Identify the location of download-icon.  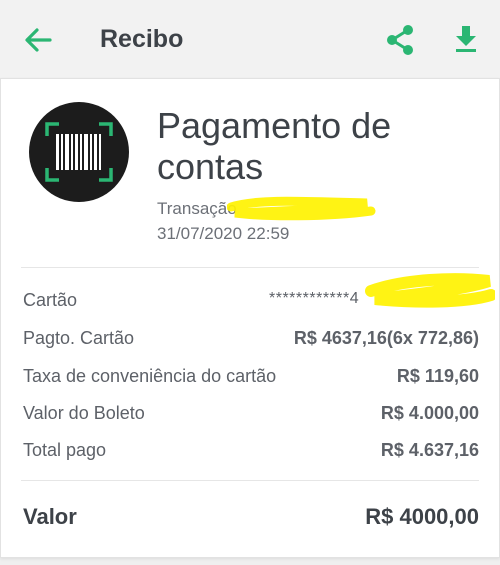
(466, 39).